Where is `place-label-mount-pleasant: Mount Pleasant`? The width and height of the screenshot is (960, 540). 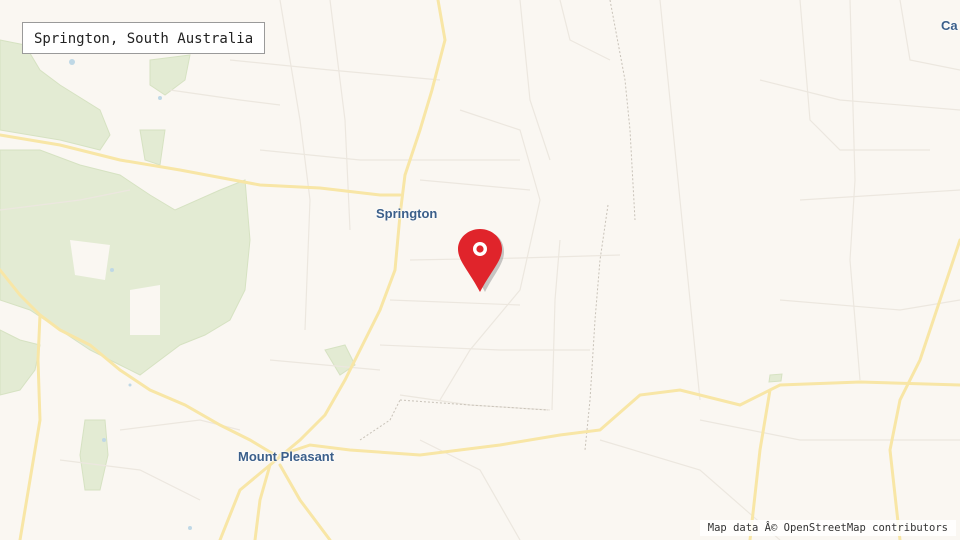 place-label-mount-pleasant: Mount Pleasant is located at coordinates (286, 456).